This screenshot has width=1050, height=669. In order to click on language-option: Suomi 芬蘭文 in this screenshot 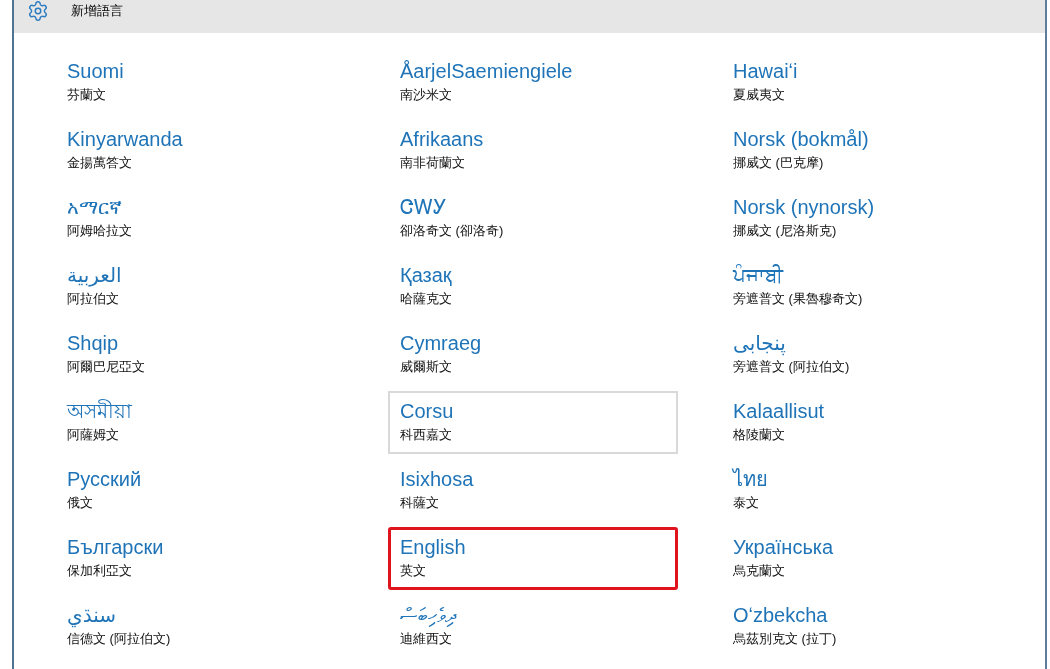, I will do `click(95, 81)`.